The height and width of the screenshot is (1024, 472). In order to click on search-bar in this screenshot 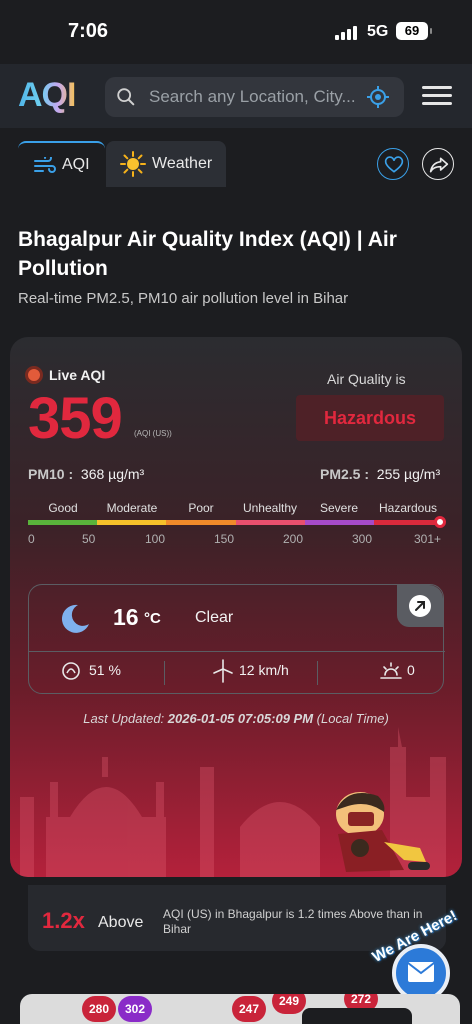, I will do `click(254, 97)`.